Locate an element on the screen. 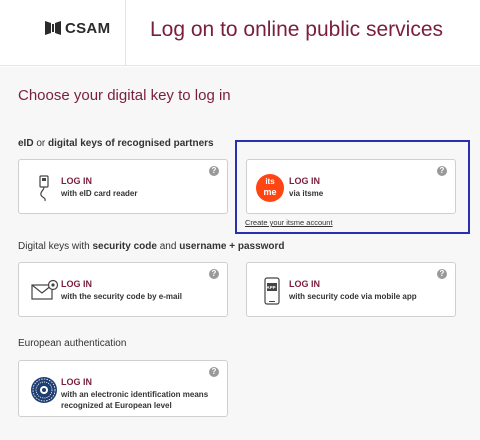 The image size is (480, 440). create-itsme-account-link: Create your itsme account is located at coordinates (289, 222).